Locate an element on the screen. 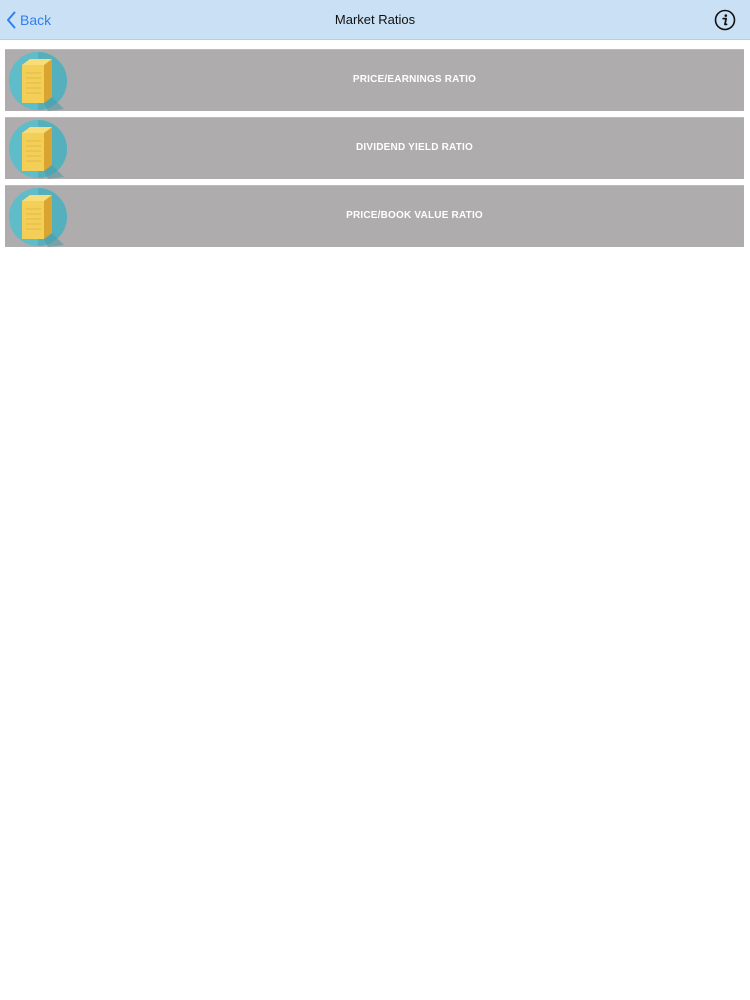 The image size is (750, 1000). navigation-bar: Back Market Ratios is located at coordinates (375, 20).